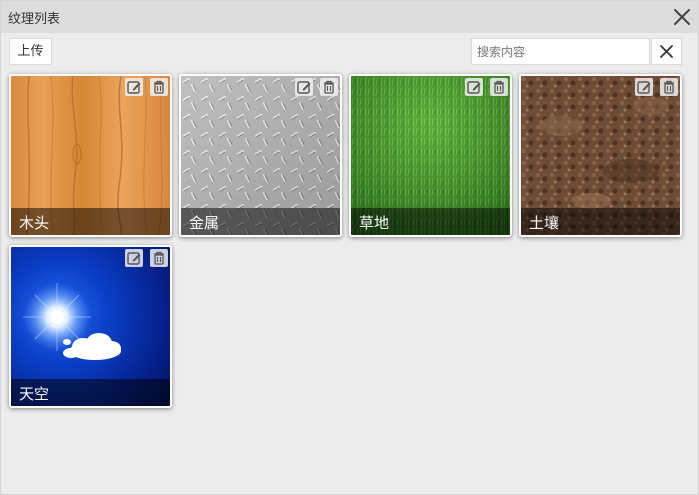 Image resolution: width=699 pixels, height=495 pixels. What do you see at coordinates (90, 326) in the screenshot?
I see `texture-card-sky: 天空` at bounding box center [90, 326].